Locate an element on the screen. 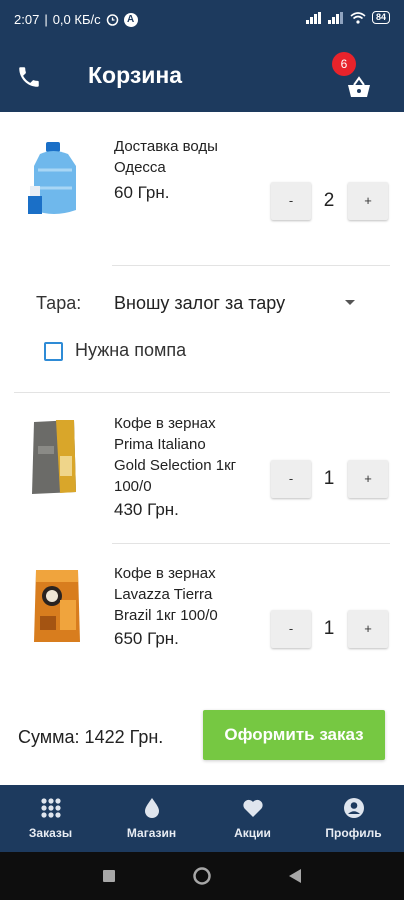 The height and width of the screenshot is (900, 404). nav-item-profile: Профиль is located at coordinates (353, 818).